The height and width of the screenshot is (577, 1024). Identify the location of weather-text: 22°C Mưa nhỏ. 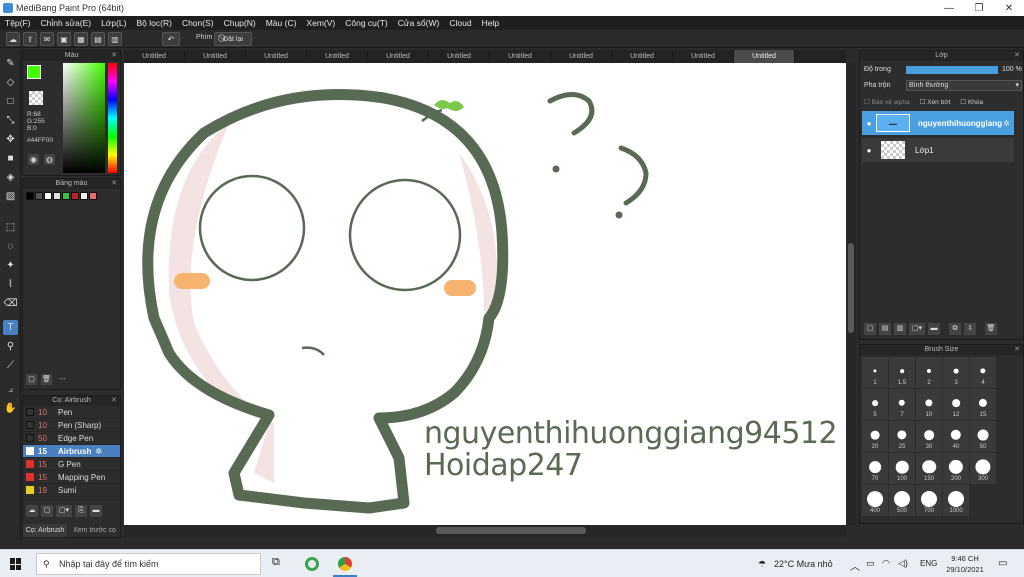
(803, 564).